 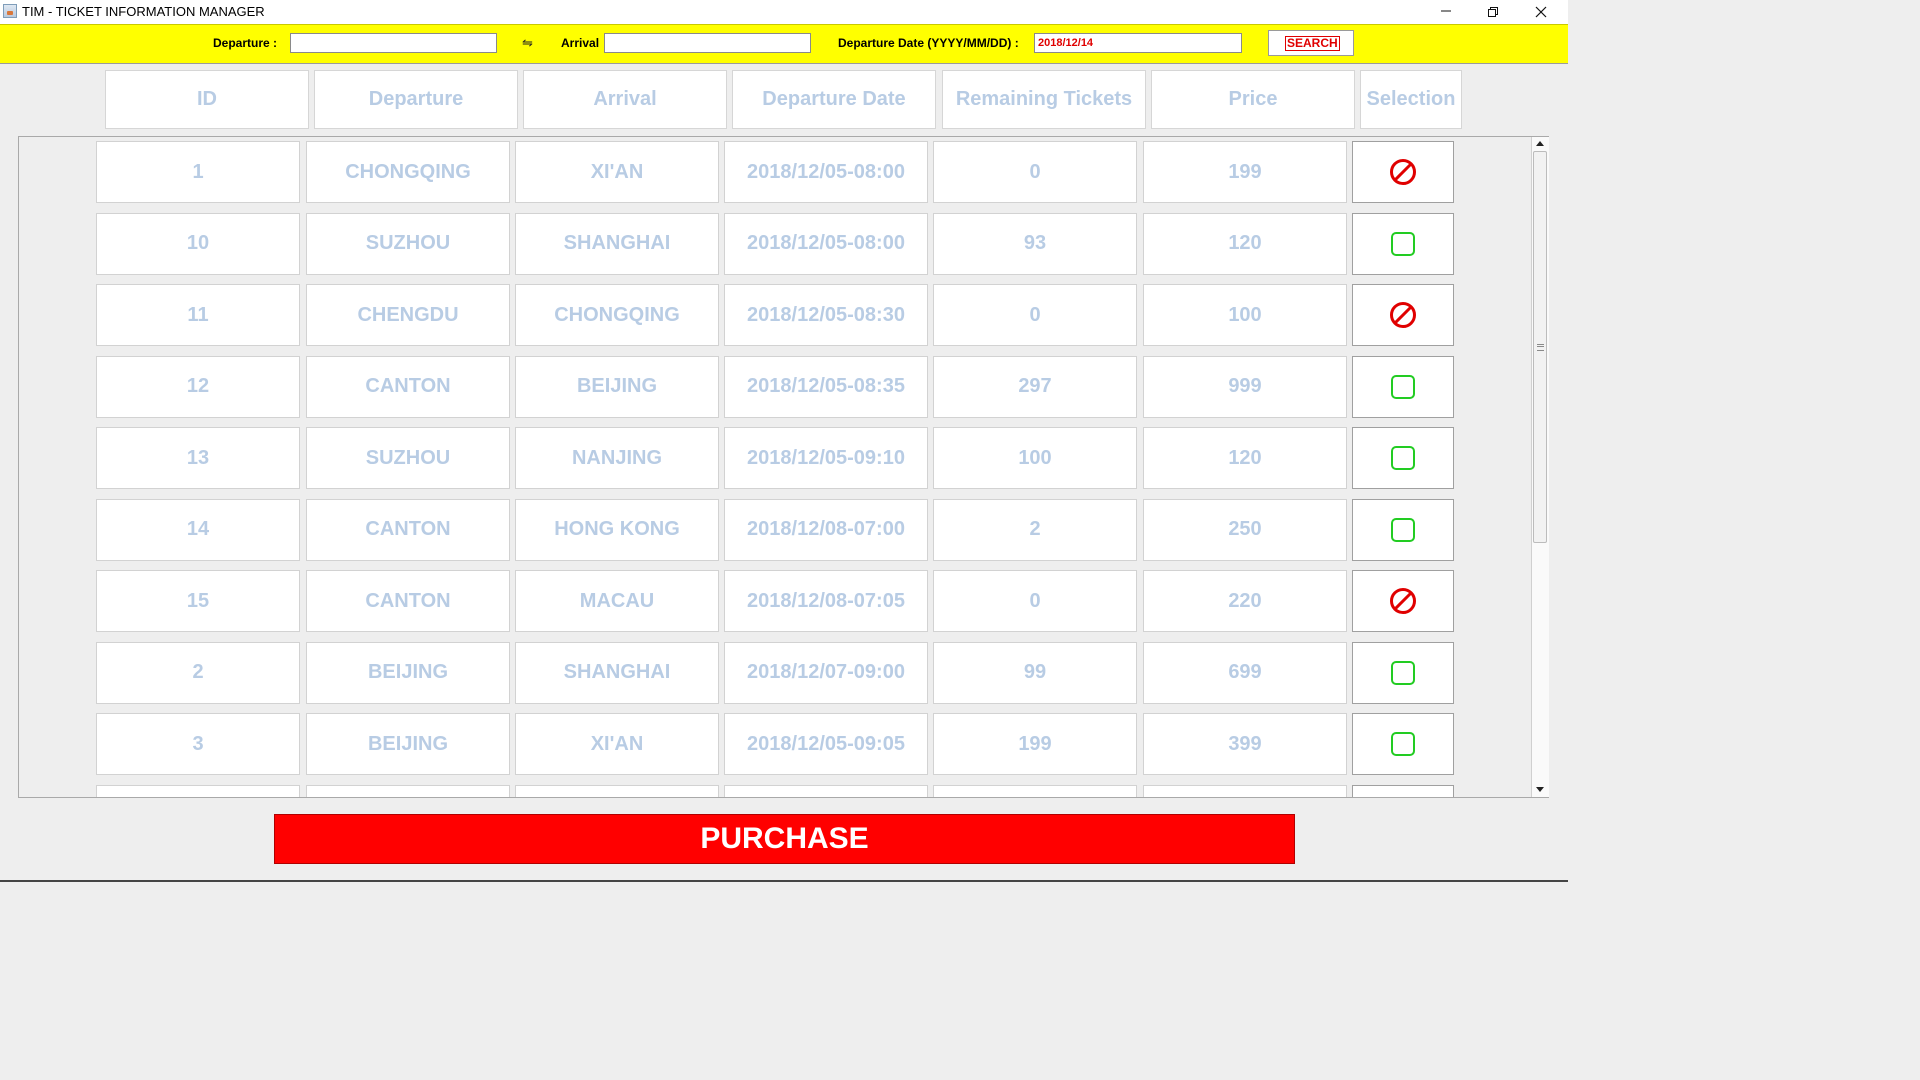 I want to click on cell-id: 10, so click(x=198, y=243).